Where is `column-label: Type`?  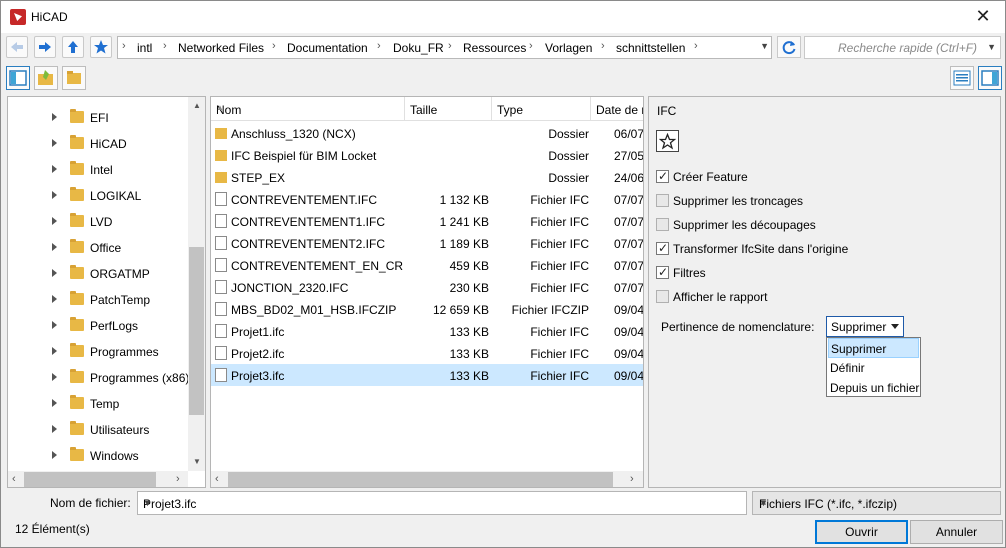
column-label: Type is located at coordinates (510, 110).